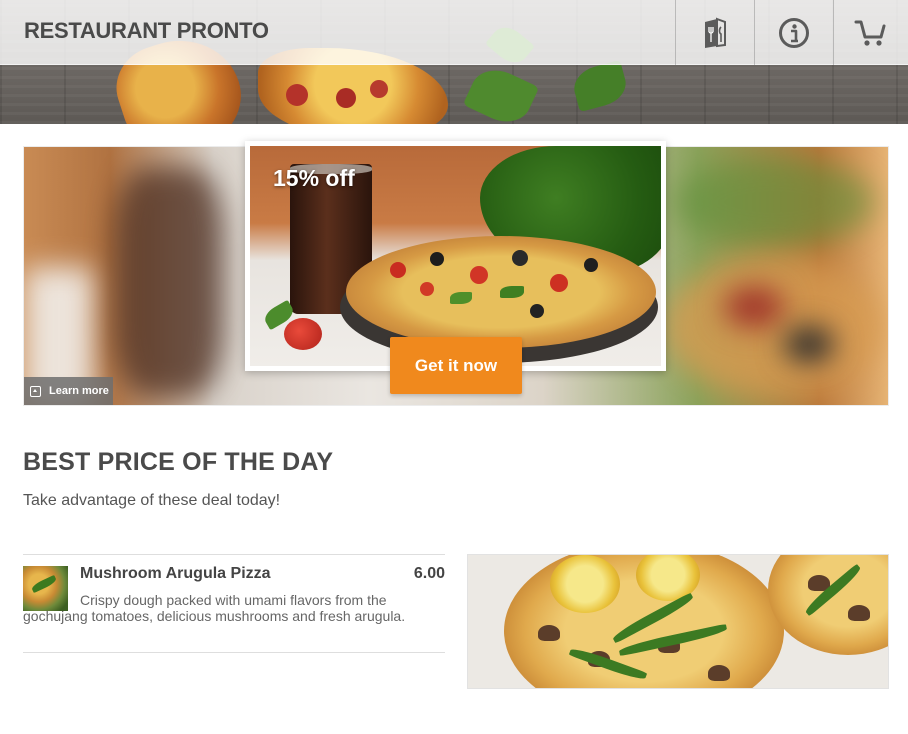 The height and width of the screenshot is (734, 908). I want to click on item-name: Mushroom Arugula Pizza, so click(175, 573).